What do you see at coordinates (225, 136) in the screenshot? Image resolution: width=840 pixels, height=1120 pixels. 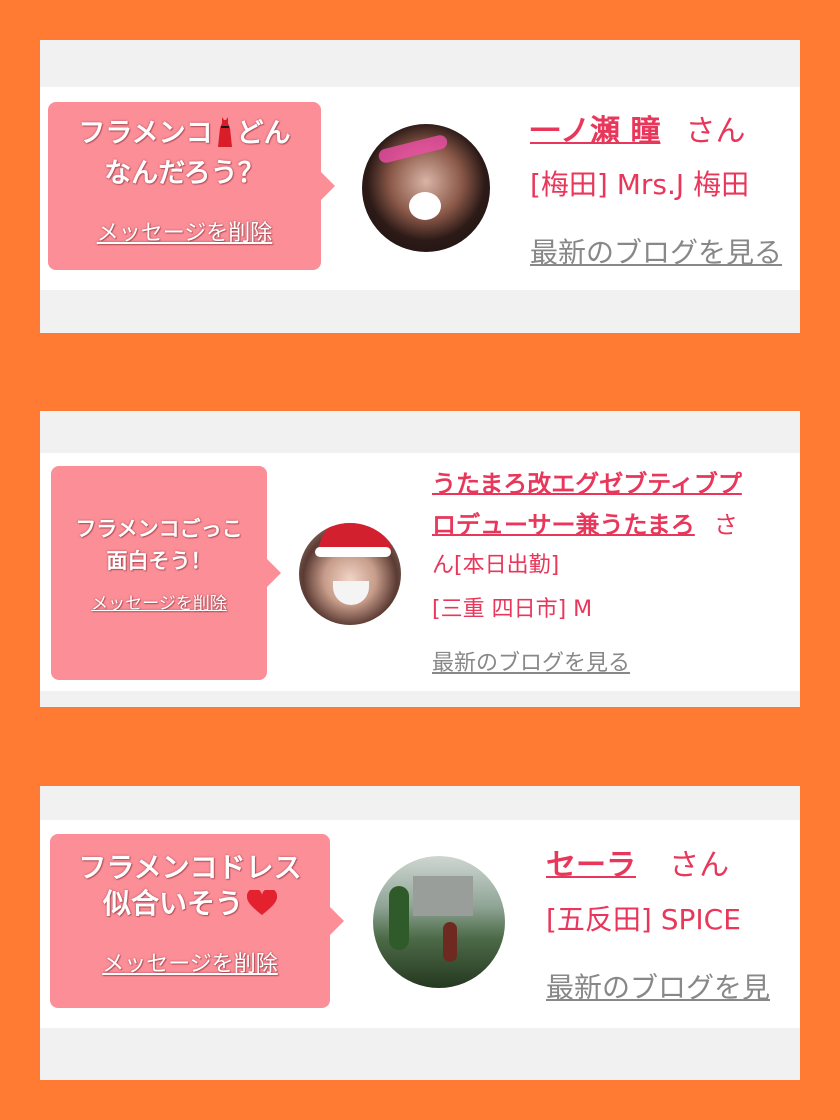 I see `red-dress-icon` at bounding box center [225, 136].